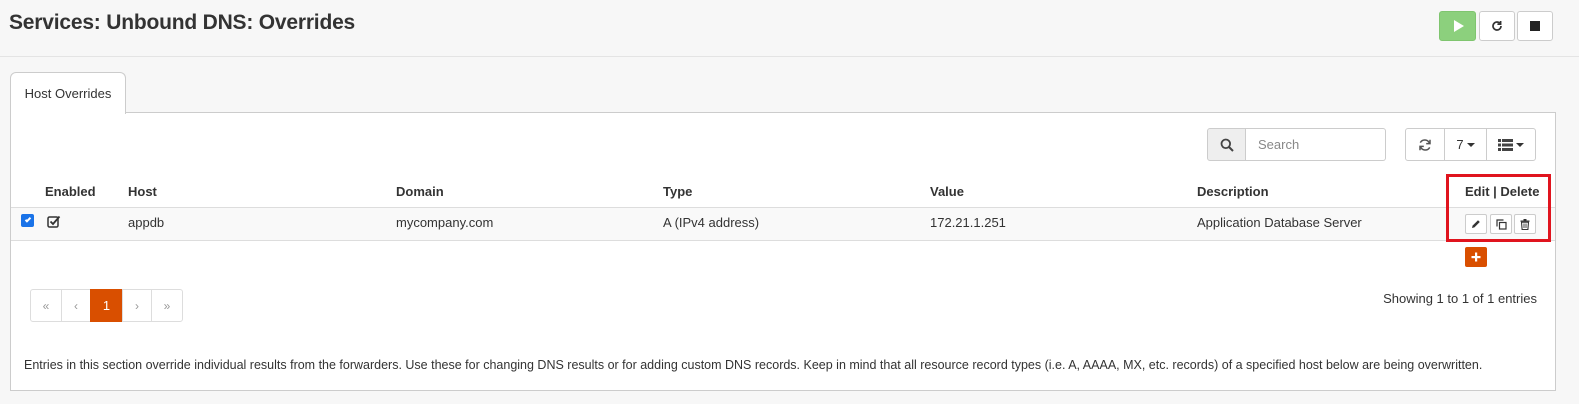 This screenshot has height=404, width=1579. I want to click on add-button, so click(1476, 257).